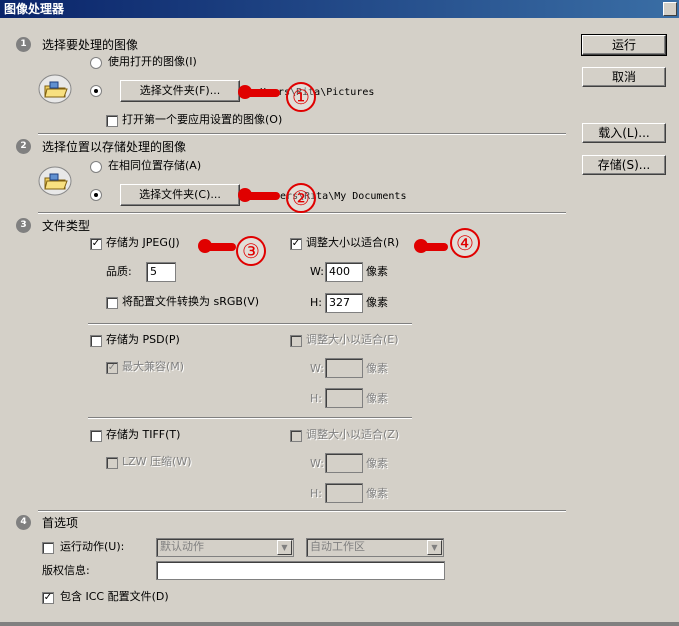  What do you see at coordinates (344, 463) in the screenshot?
I see `tiff-width-input` at bounding box center [344, 463].